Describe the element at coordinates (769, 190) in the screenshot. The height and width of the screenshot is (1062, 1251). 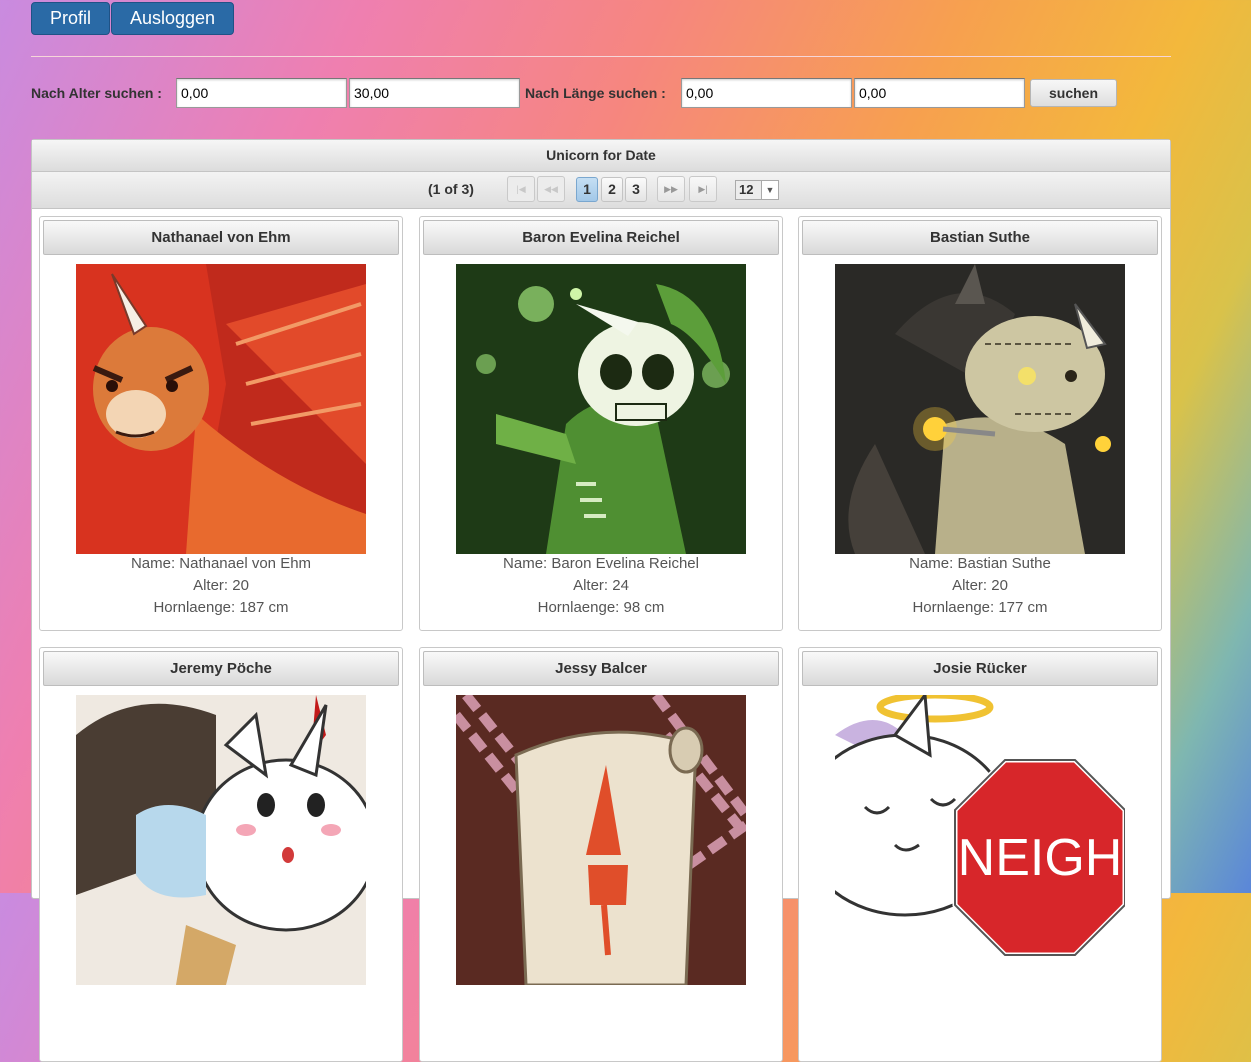
I see `chevron-down-icon: ▼` at that location.